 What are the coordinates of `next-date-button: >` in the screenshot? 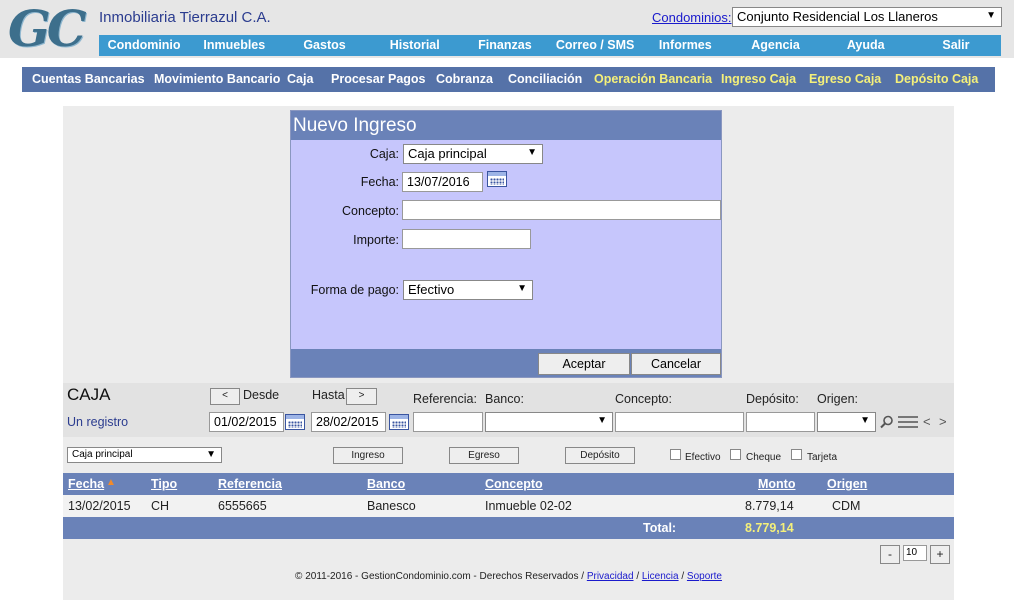 It's located at (361, 396).